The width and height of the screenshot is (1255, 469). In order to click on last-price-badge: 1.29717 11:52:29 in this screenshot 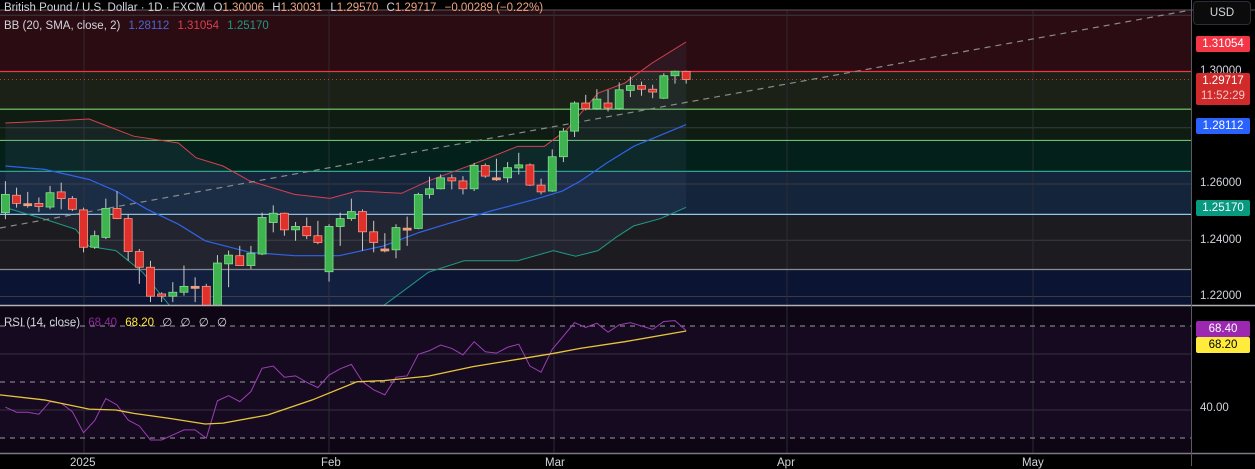, I will do `click(1223, 89)`.